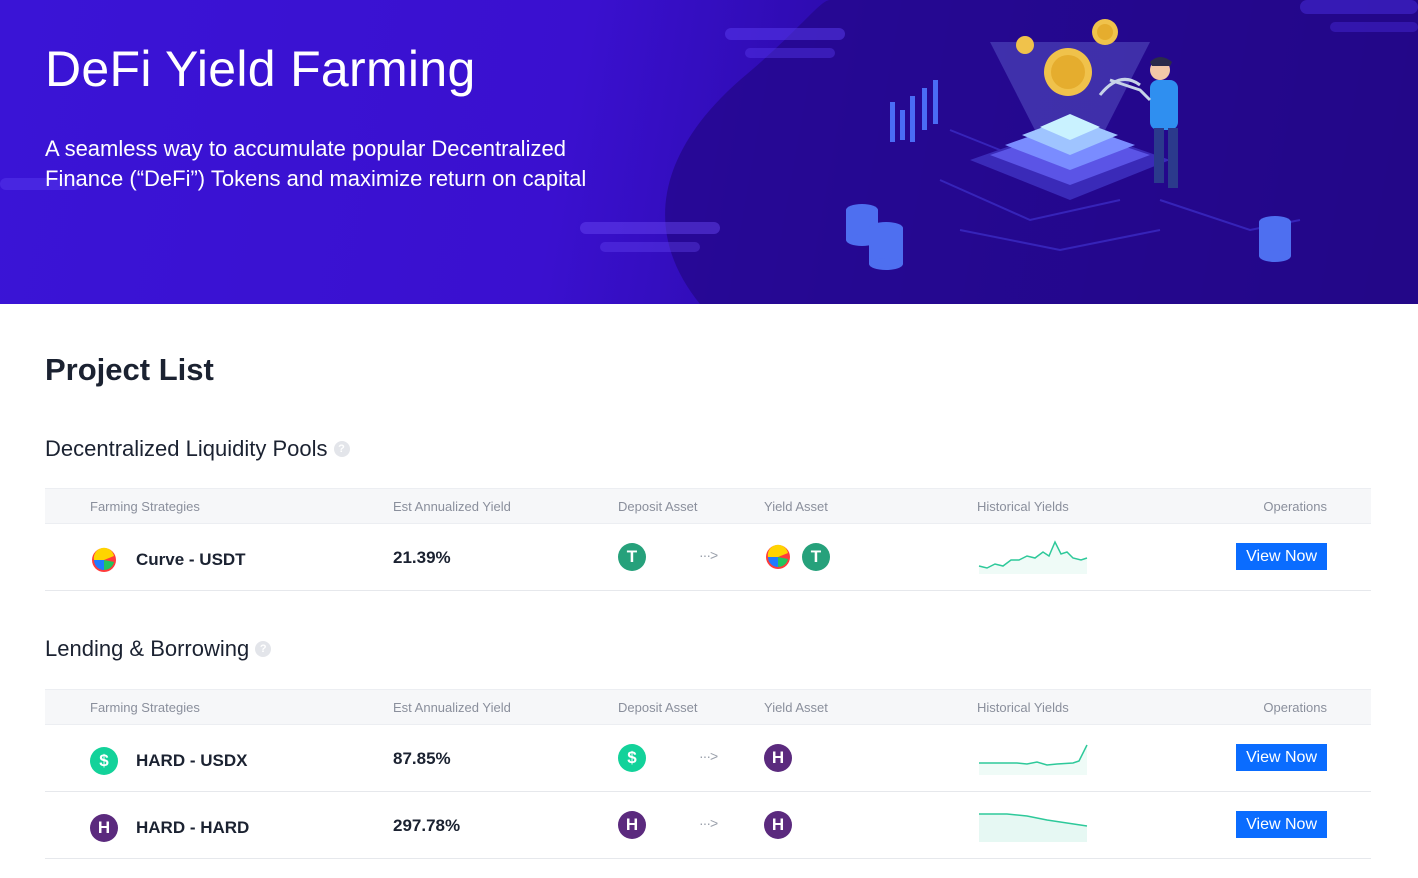 The width and height of the screenshot is (1418, 878). What do you see at coordinates (1073, 144) in the screenshot?
I see `yield-farming-illustration` at bounding box center [1073, 144].